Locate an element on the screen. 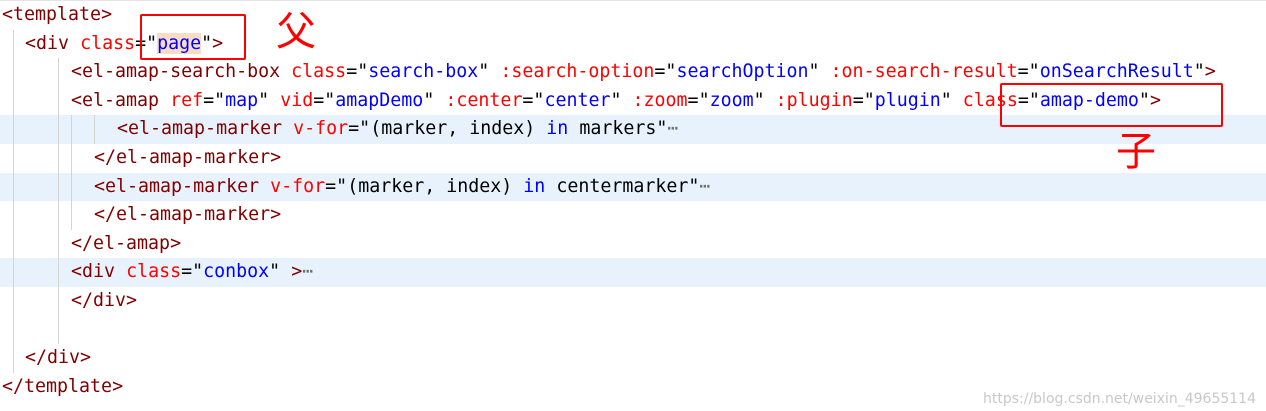  code-token: search-box is located at coordinates (423, 72).